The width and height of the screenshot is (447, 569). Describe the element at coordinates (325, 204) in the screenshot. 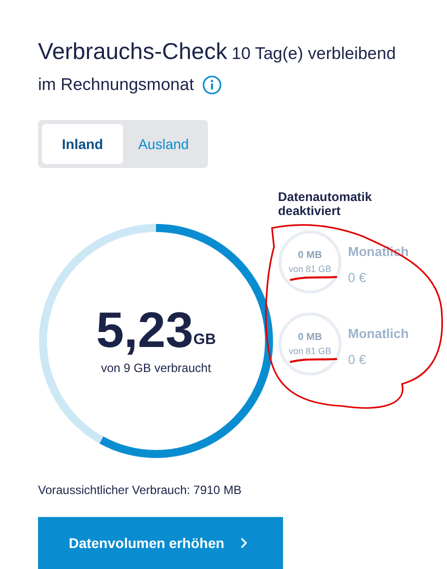

I see `automatic-heading: Datenautomatik deaktiviert` at that location.